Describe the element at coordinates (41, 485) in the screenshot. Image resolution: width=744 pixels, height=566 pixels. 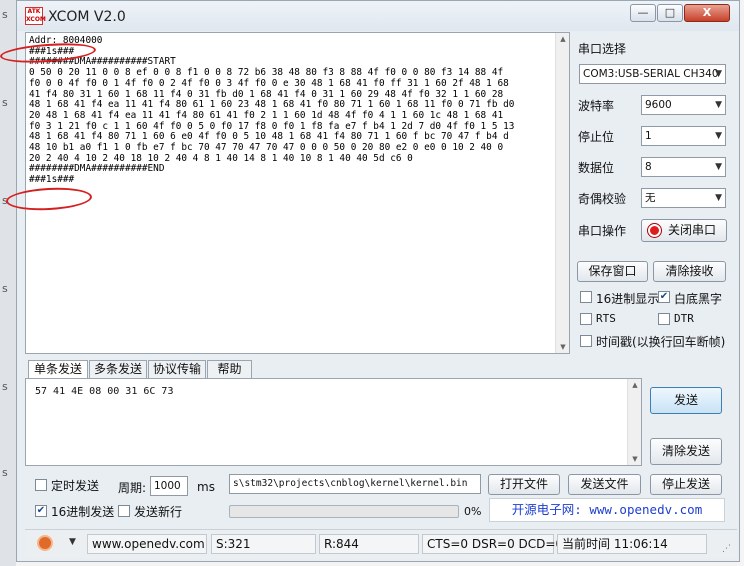
I see `timed-send-checkbox` at that location.